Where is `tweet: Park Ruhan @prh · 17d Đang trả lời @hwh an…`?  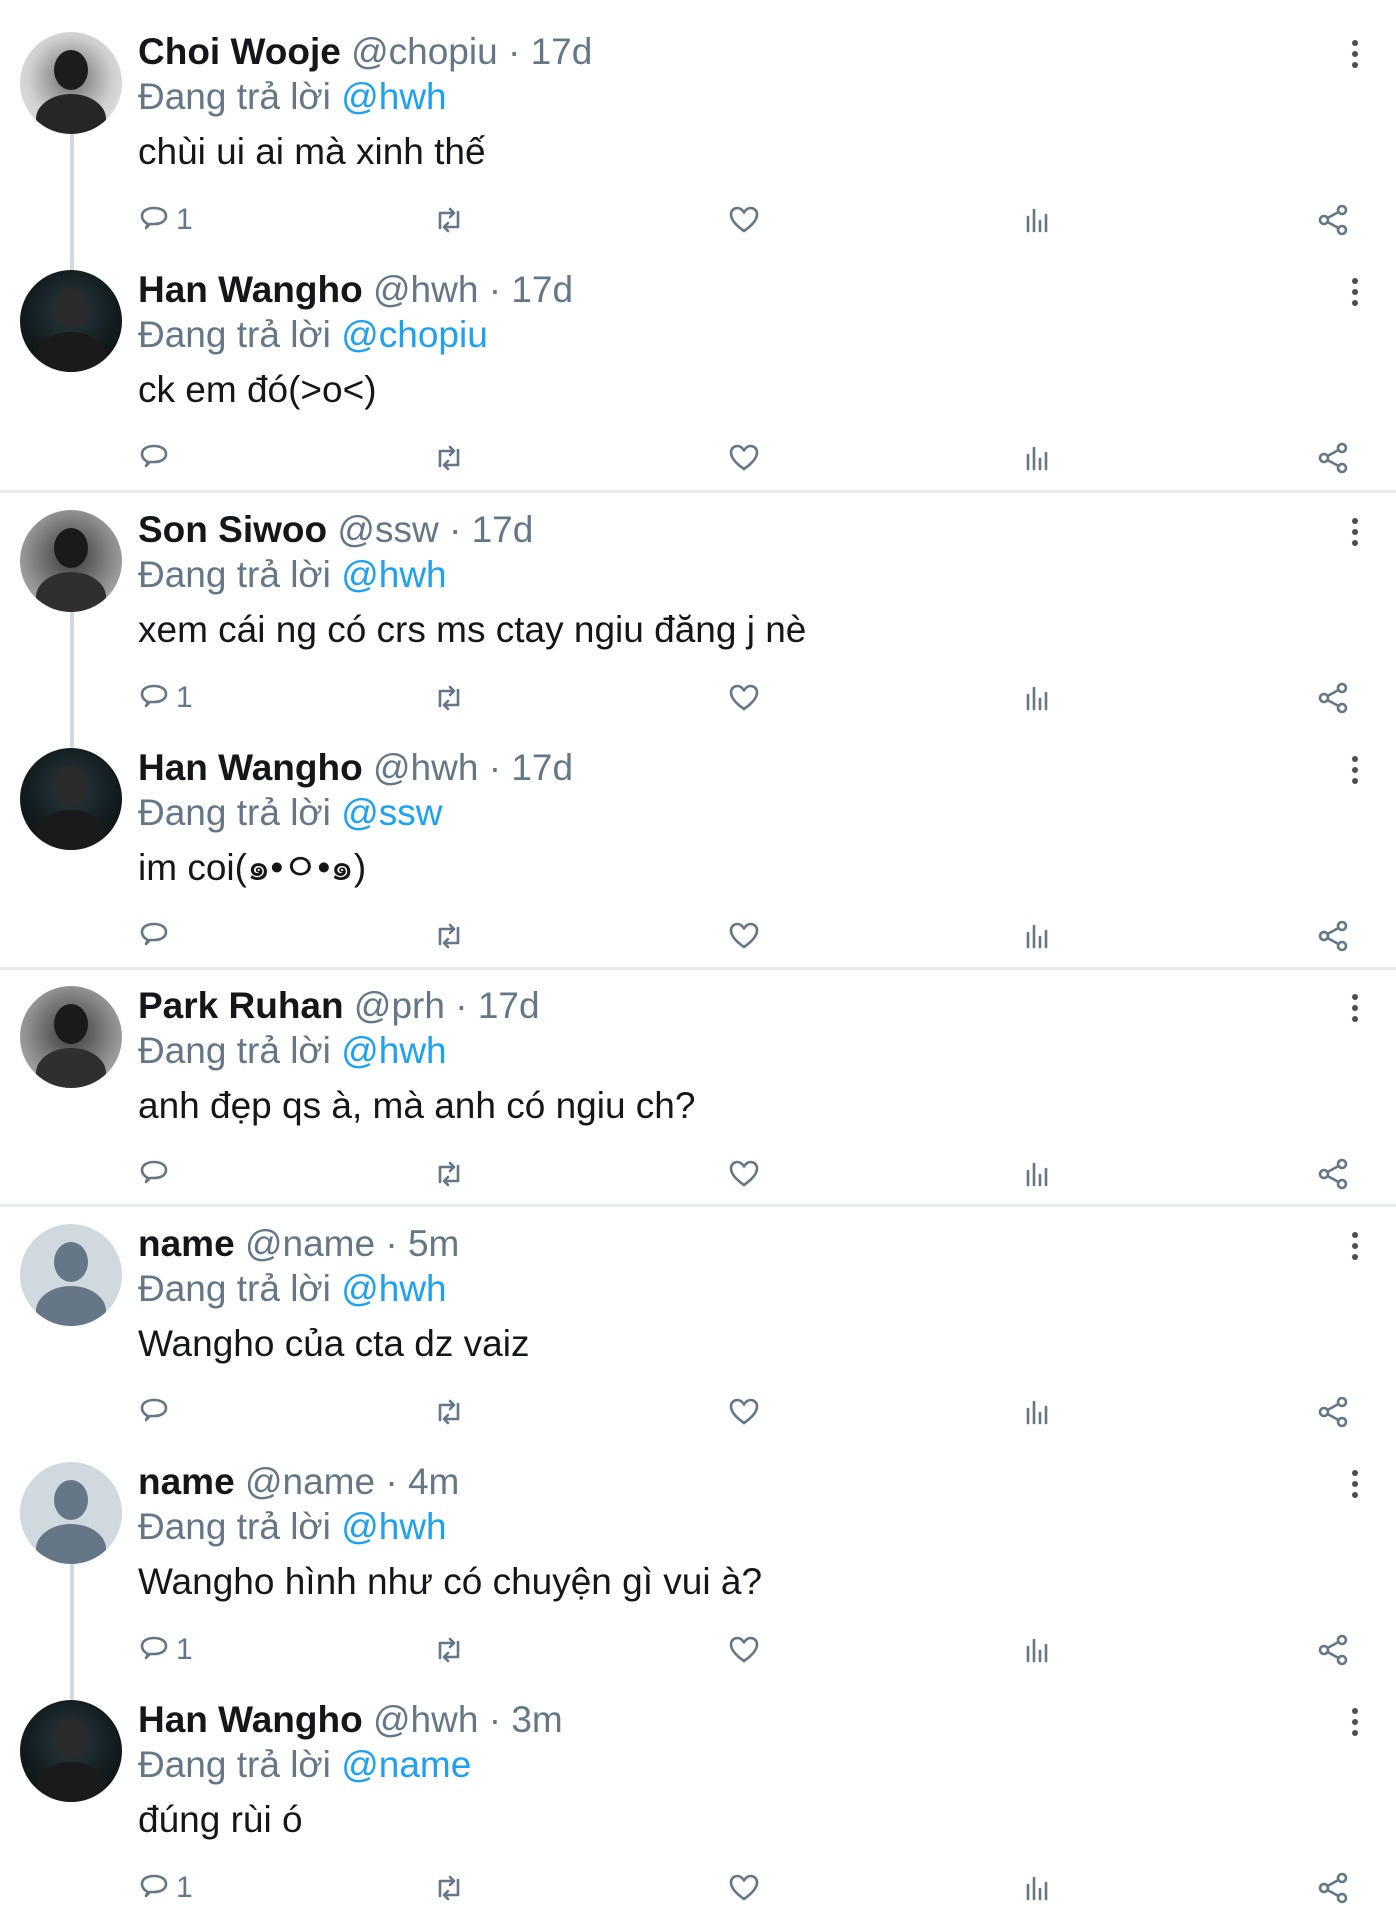
tweet: Park Ruhan @prh · 17d Đang trả lời @hwh an… is located at coordinates (698, 1073).